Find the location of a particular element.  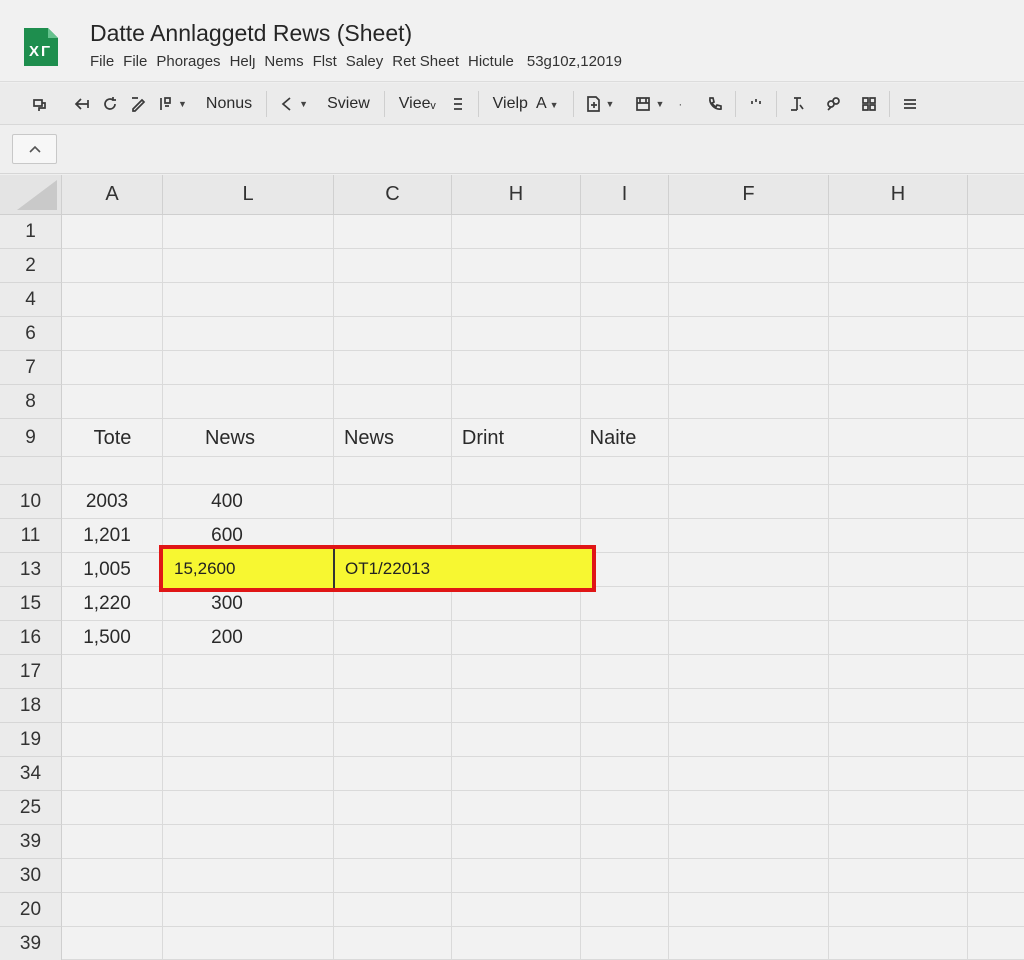

row-header-2: 2 is located at coordinates (31, 266).